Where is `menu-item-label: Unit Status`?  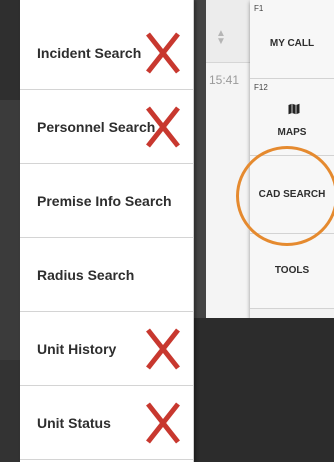 menu-item-label: Unit Status is located at coordinates (74, 422).